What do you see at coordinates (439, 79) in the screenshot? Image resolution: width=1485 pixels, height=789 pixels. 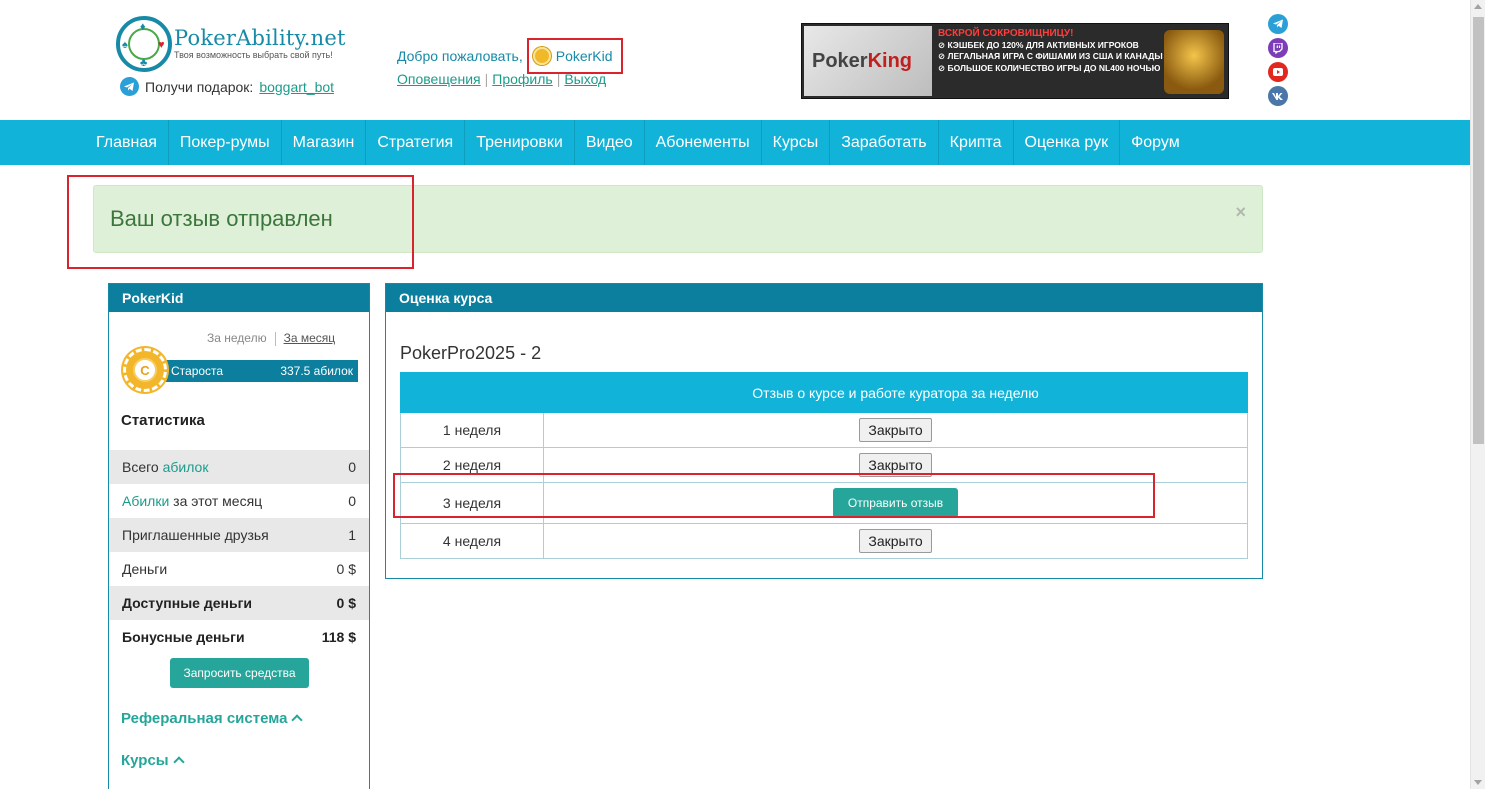 I see `notifications-link: Оповещения` at bounding box center [439, 79].